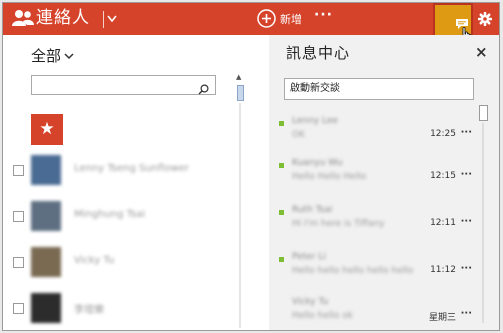 The height and width of the screenshot is (333, 503). What do you see at coordinates (329, 177) in the screenshot?
I see `conversation-preview: Hello Hello Hello` at bounding box center [329, 177].